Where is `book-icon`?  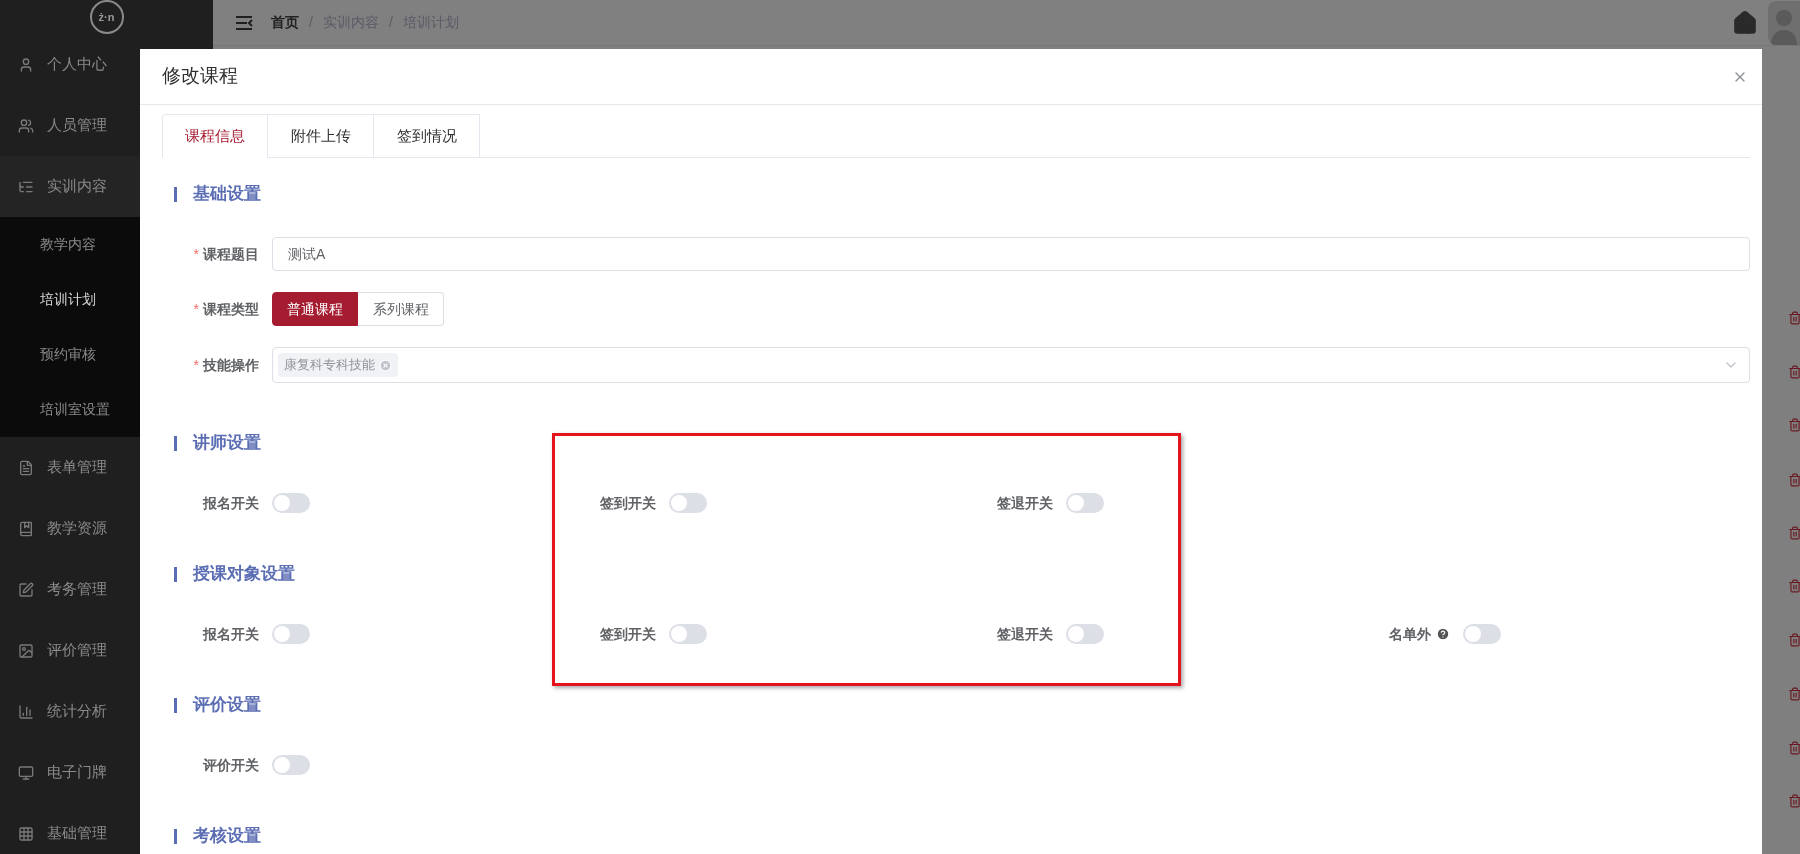 book-icon is located at coordinates (26, 528).